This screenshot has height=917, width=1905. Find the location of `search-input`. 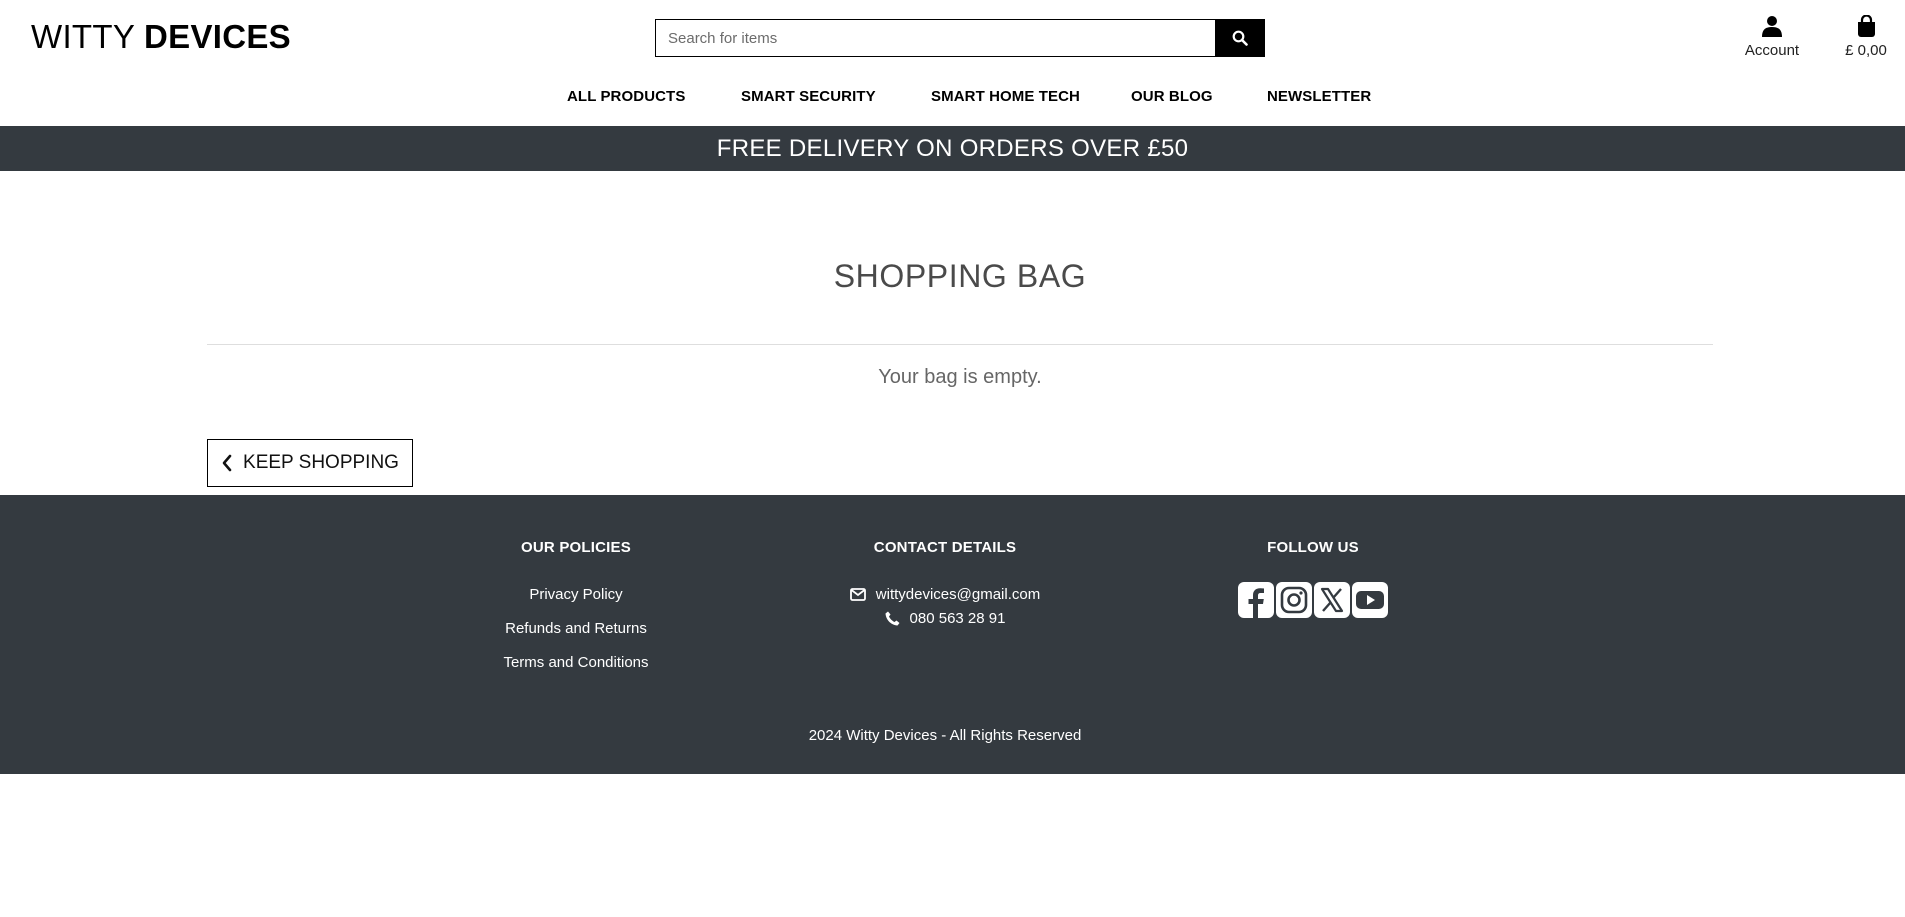

search-input is located at coordinates (935, 38).